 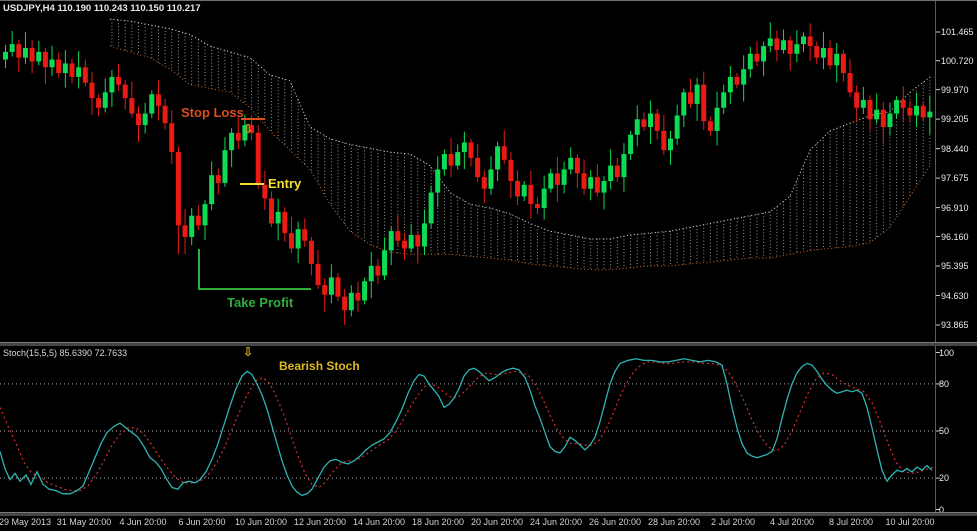 I want to click on time-axis-label: 18 Jun 20:00, so click(x=438, y=522).